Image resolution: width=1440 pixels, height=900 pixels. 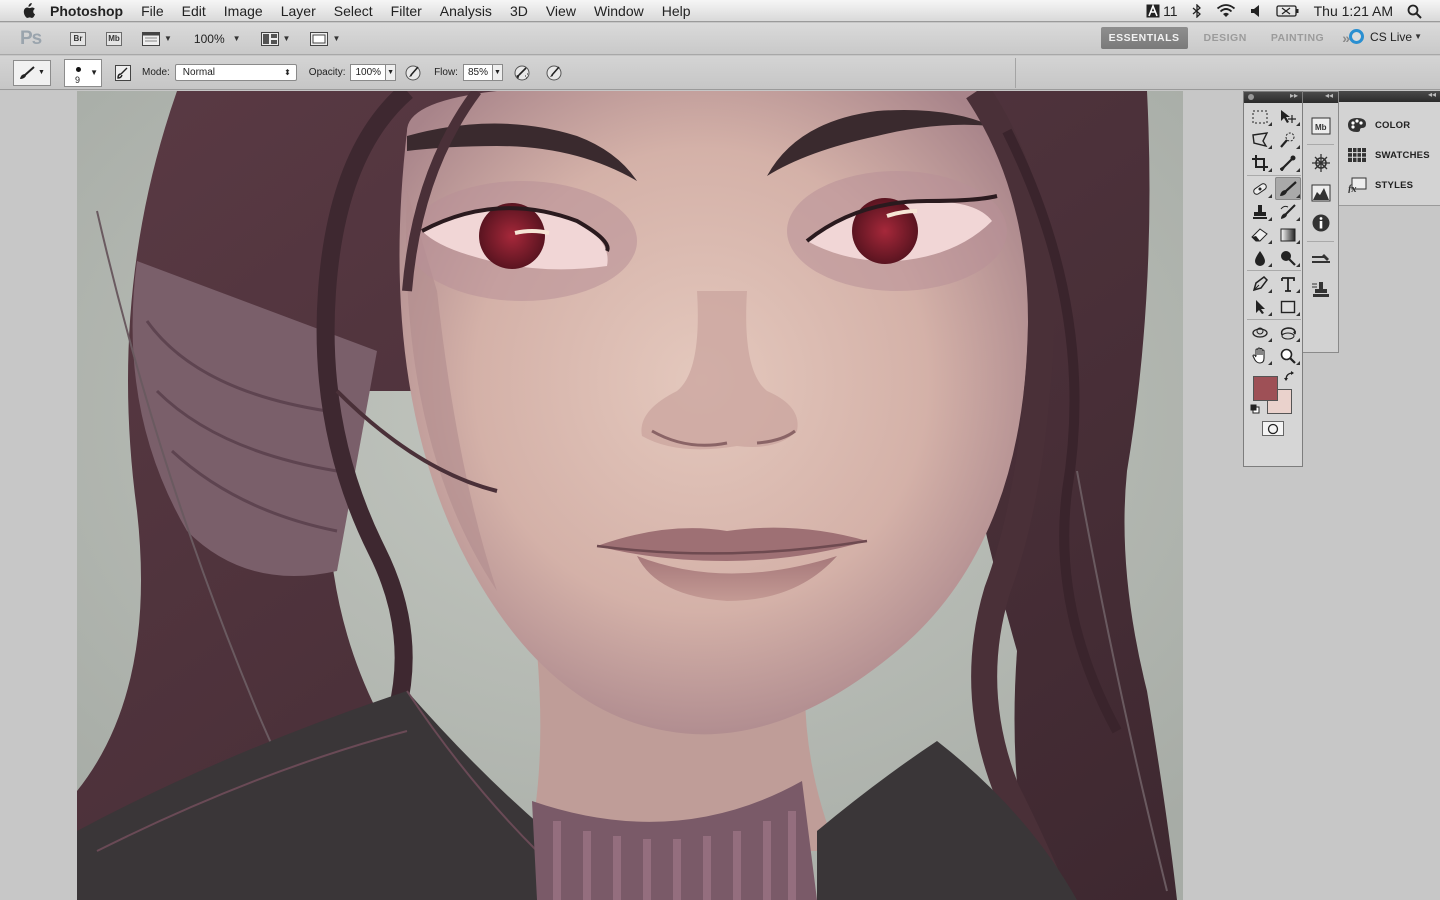 What do you see at coordinates (1353, 11) in the screenshot?
I see `clock: Thu 1:21 AM` at bounding box center [1353, 11].